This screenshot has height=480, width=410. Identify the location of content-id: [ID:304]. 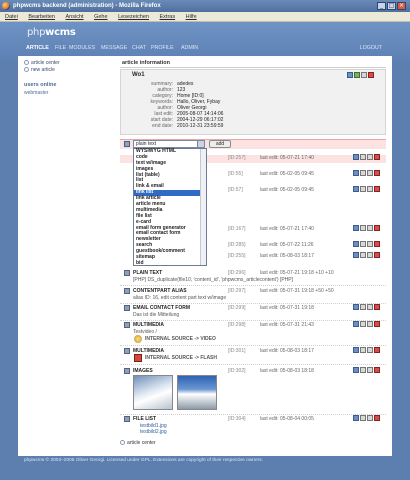
(237, 419).